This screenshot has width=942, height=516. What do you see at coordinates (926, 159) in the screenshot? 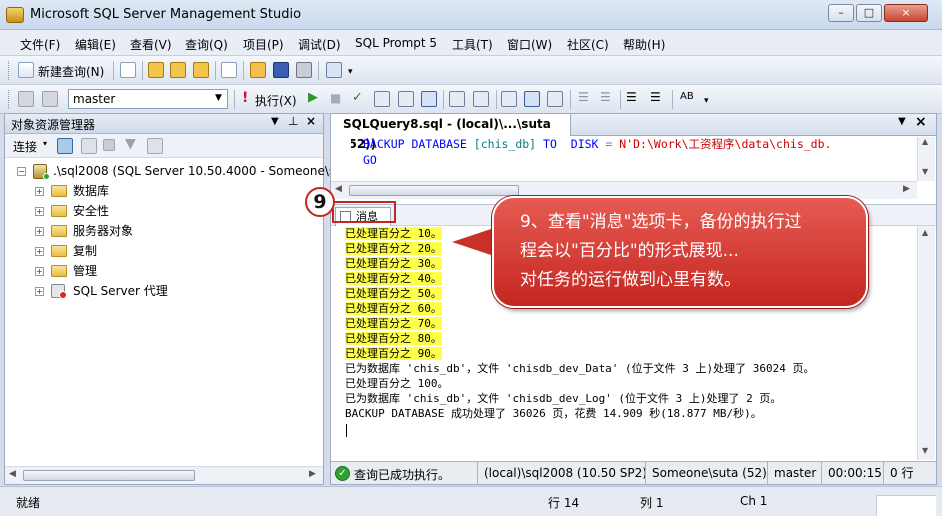
I see `editor-vertical-scrollbar: ▲ ▼` at bounding box center [926, 159].